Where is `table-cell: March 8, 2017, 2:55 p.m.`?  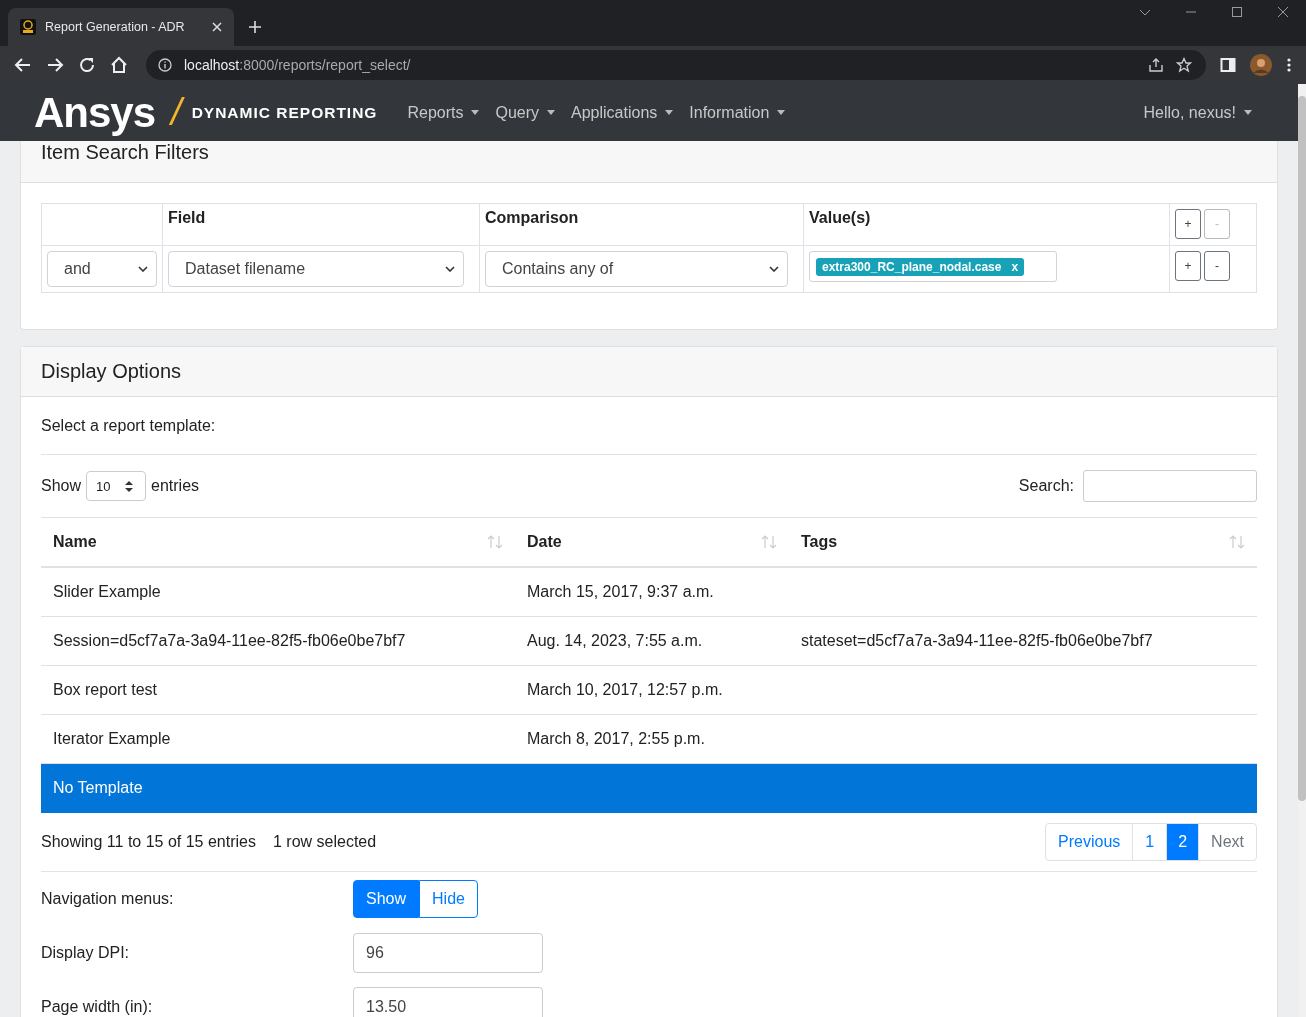
table-cell: March 8, 2017, 2:55 p.m. is located at coordinates (616, 738).